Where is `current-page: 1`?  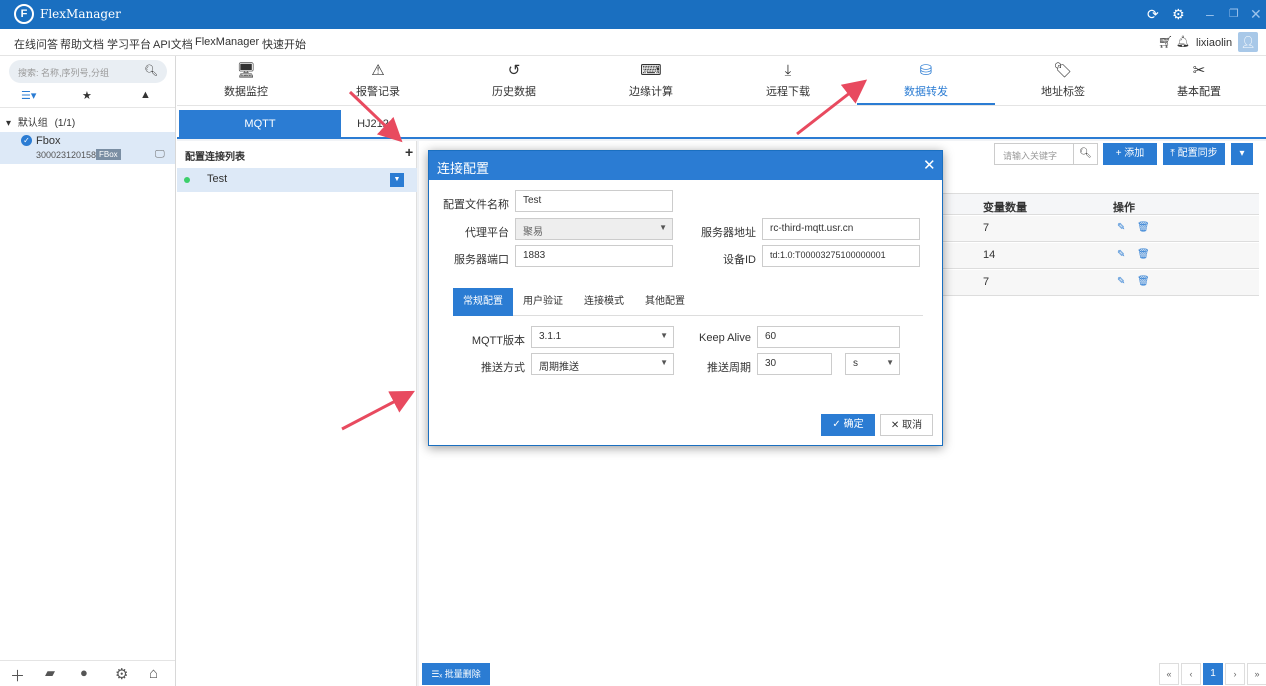 current-page: 1 is located at coordinates (1213, 674).